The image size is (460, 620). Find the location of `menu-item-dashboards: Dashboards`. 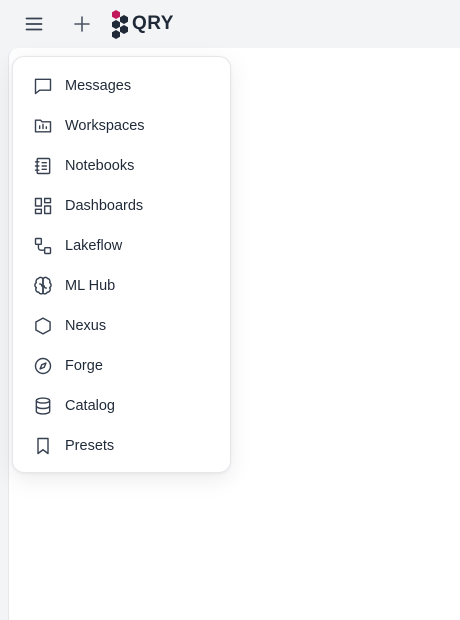

menu-item-dashboards: Dashboards is located at coordinates (121, 206).